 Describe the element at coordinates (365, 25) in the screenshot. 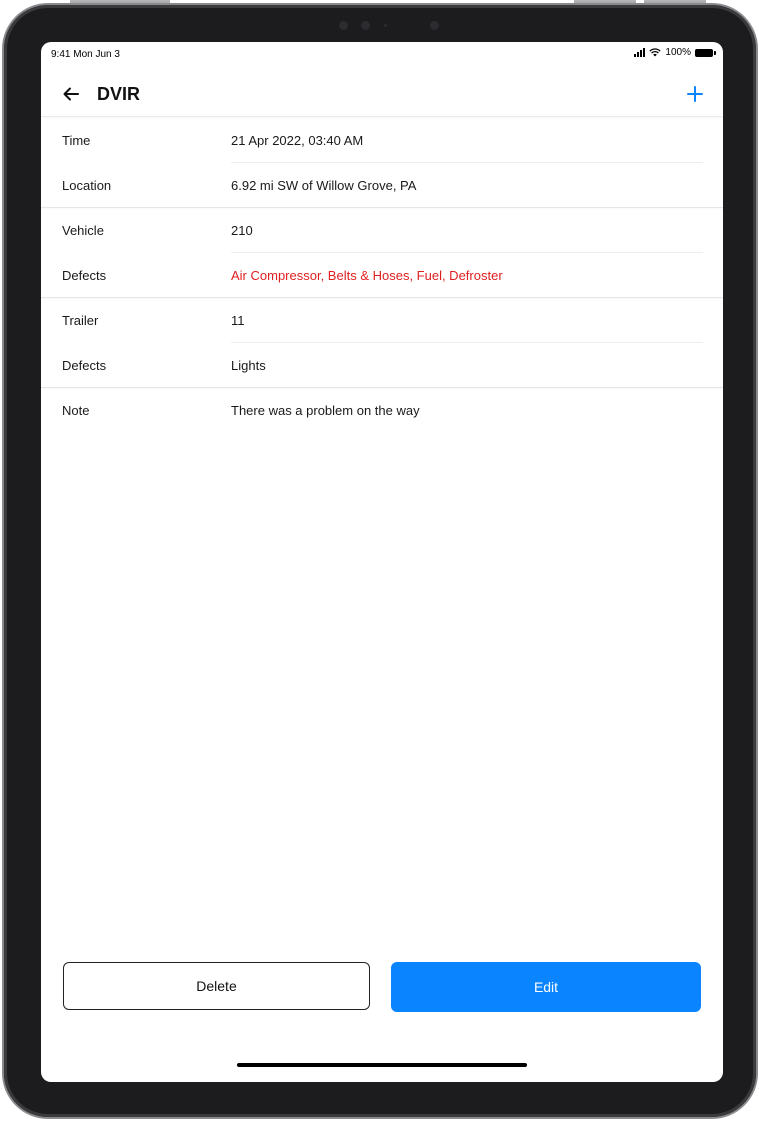

I see `camera-lens-icon` at that location.